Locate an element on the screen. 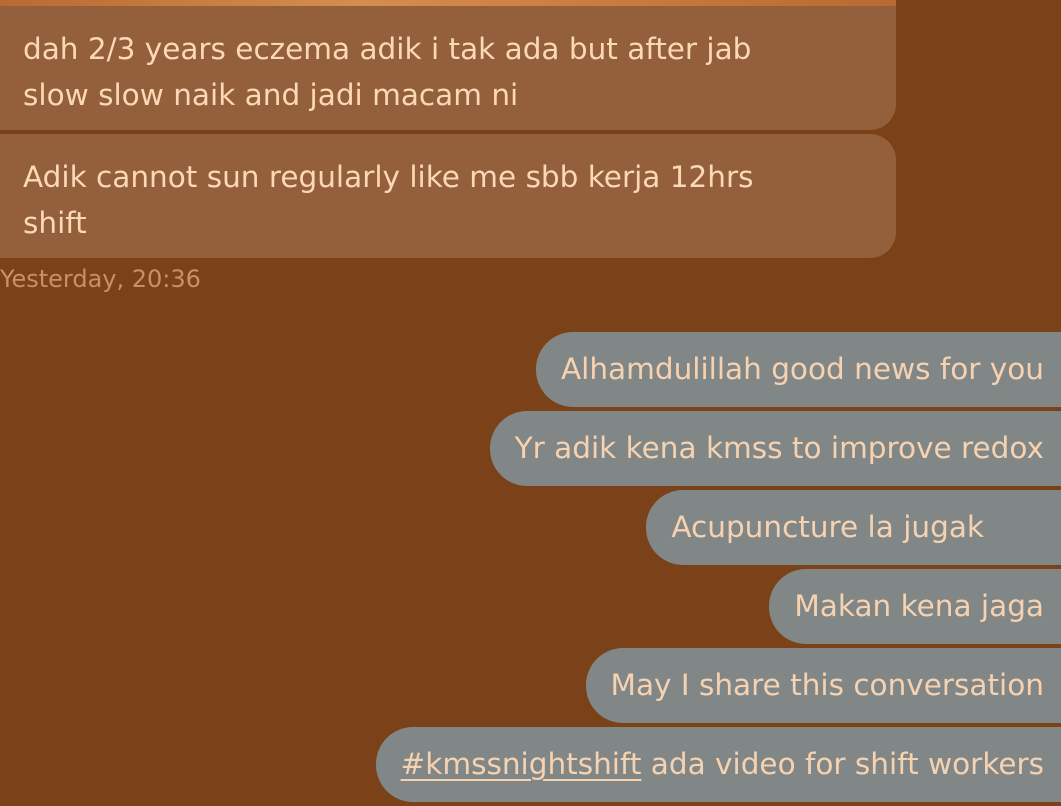 The height and width of the screenshot is (806, 1061). message-text-line: slow slow naik and jadi macam ni is located at coordinates (271, 95).